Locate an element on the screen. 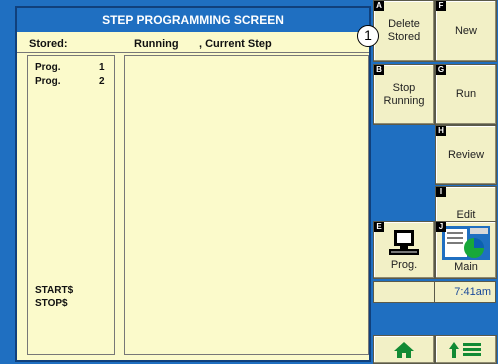 The image size is (498, 364). stored-header: Stored: is located at coordinates (48, 44).